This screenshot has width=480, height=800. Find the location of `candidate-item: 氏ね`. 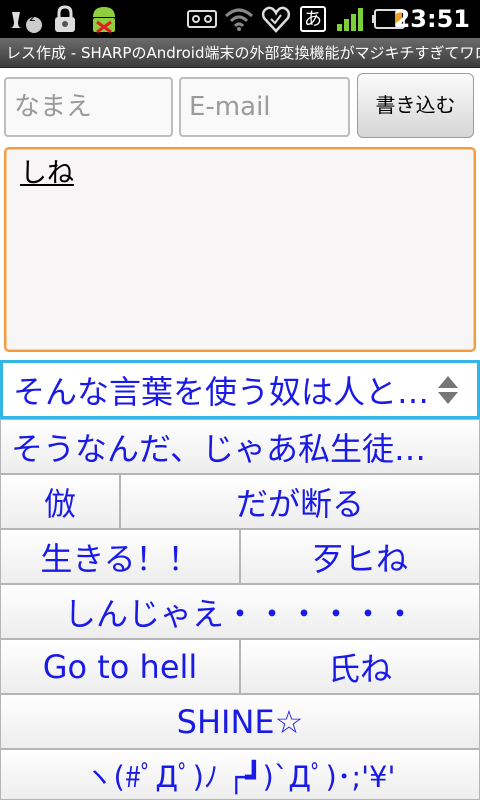

candidate-item: 氏ね is located at coordinates (360, 666).